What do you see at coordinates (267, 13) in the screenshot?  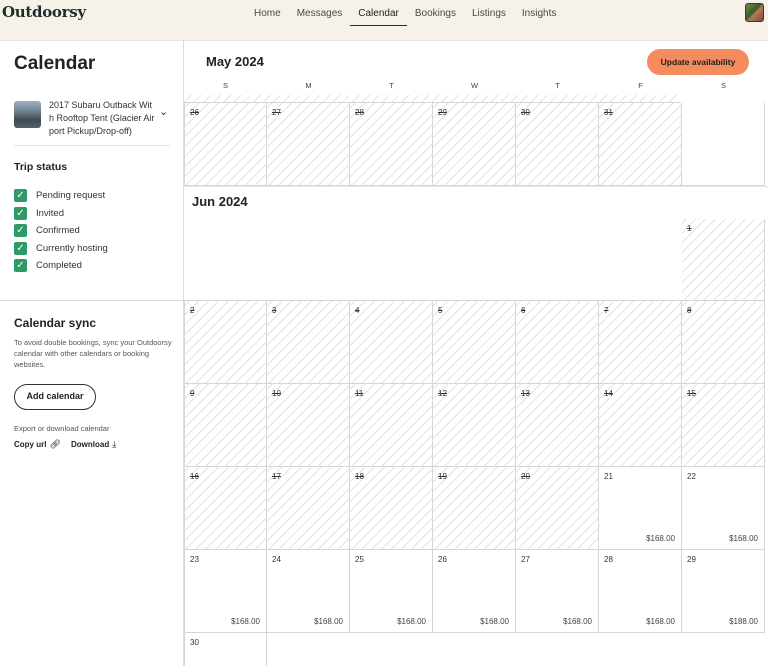 I see `nav-home: Home` at bounding box center [267, 13].